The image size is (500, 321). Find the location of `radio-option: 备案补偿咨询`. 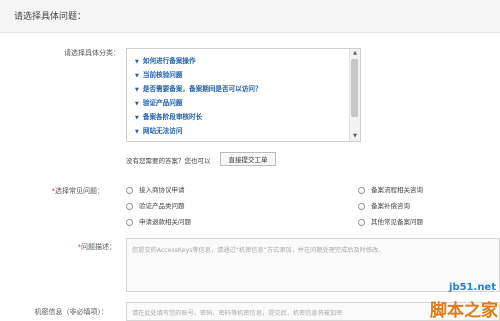

radio-option: 备案补偿咨询 is located at coordinates (384, 206).